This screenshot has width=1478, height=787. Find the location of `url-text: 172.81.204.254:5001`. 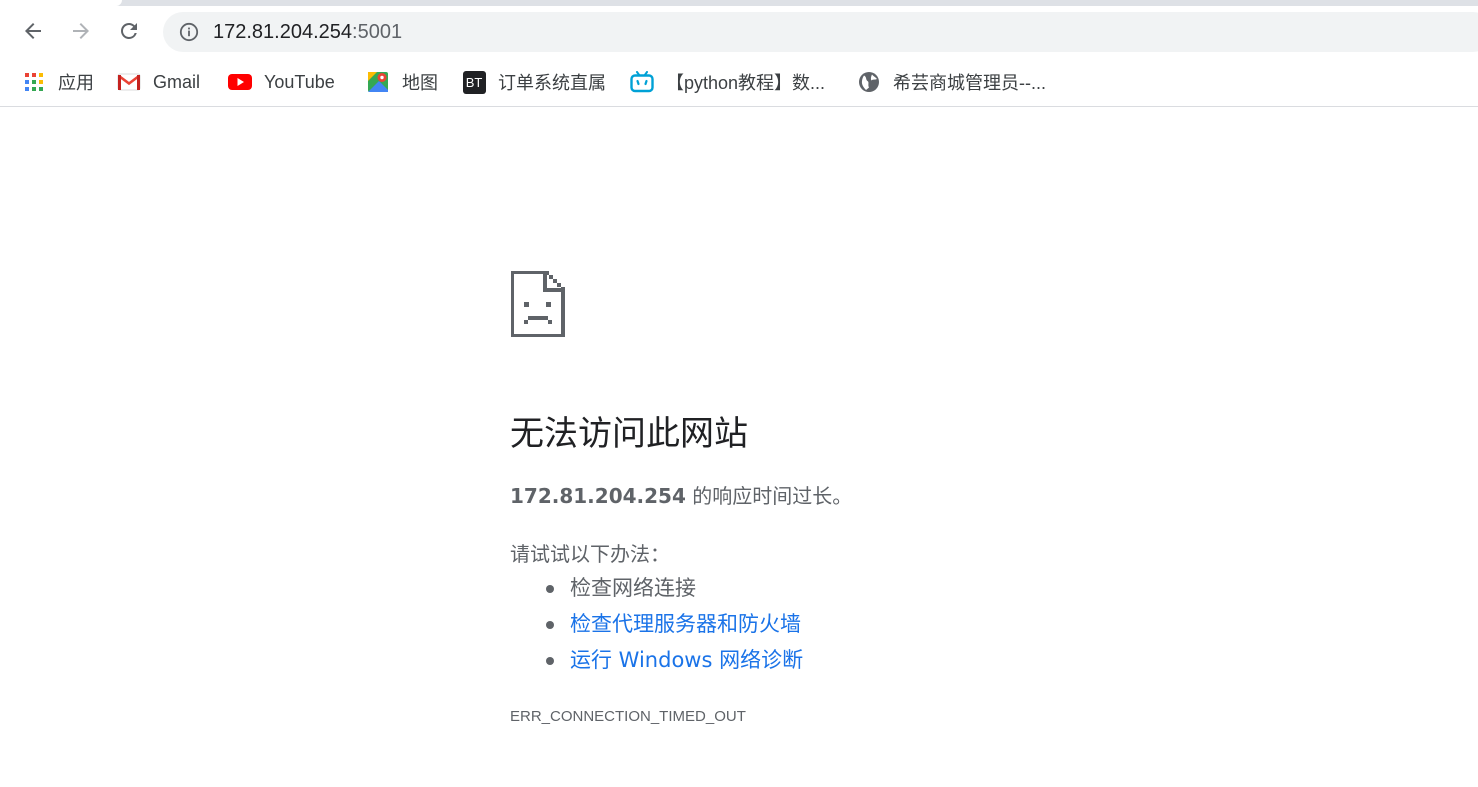

url-text: 172.81.204.254:5001 is located at coordinates (307, 32).